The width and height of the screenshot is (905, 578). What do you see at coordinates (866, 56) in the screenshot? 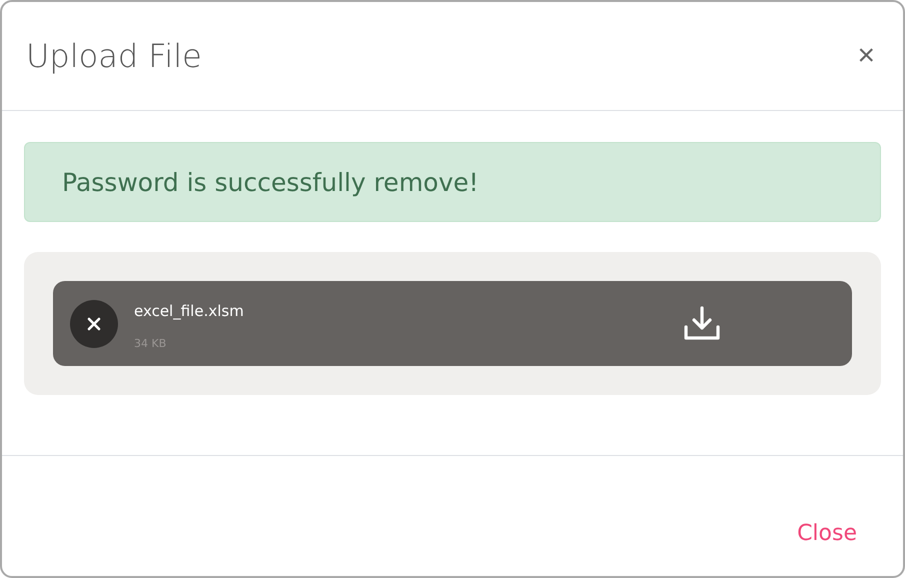
I see `close-button: ×` at bounding box center [866, 56].